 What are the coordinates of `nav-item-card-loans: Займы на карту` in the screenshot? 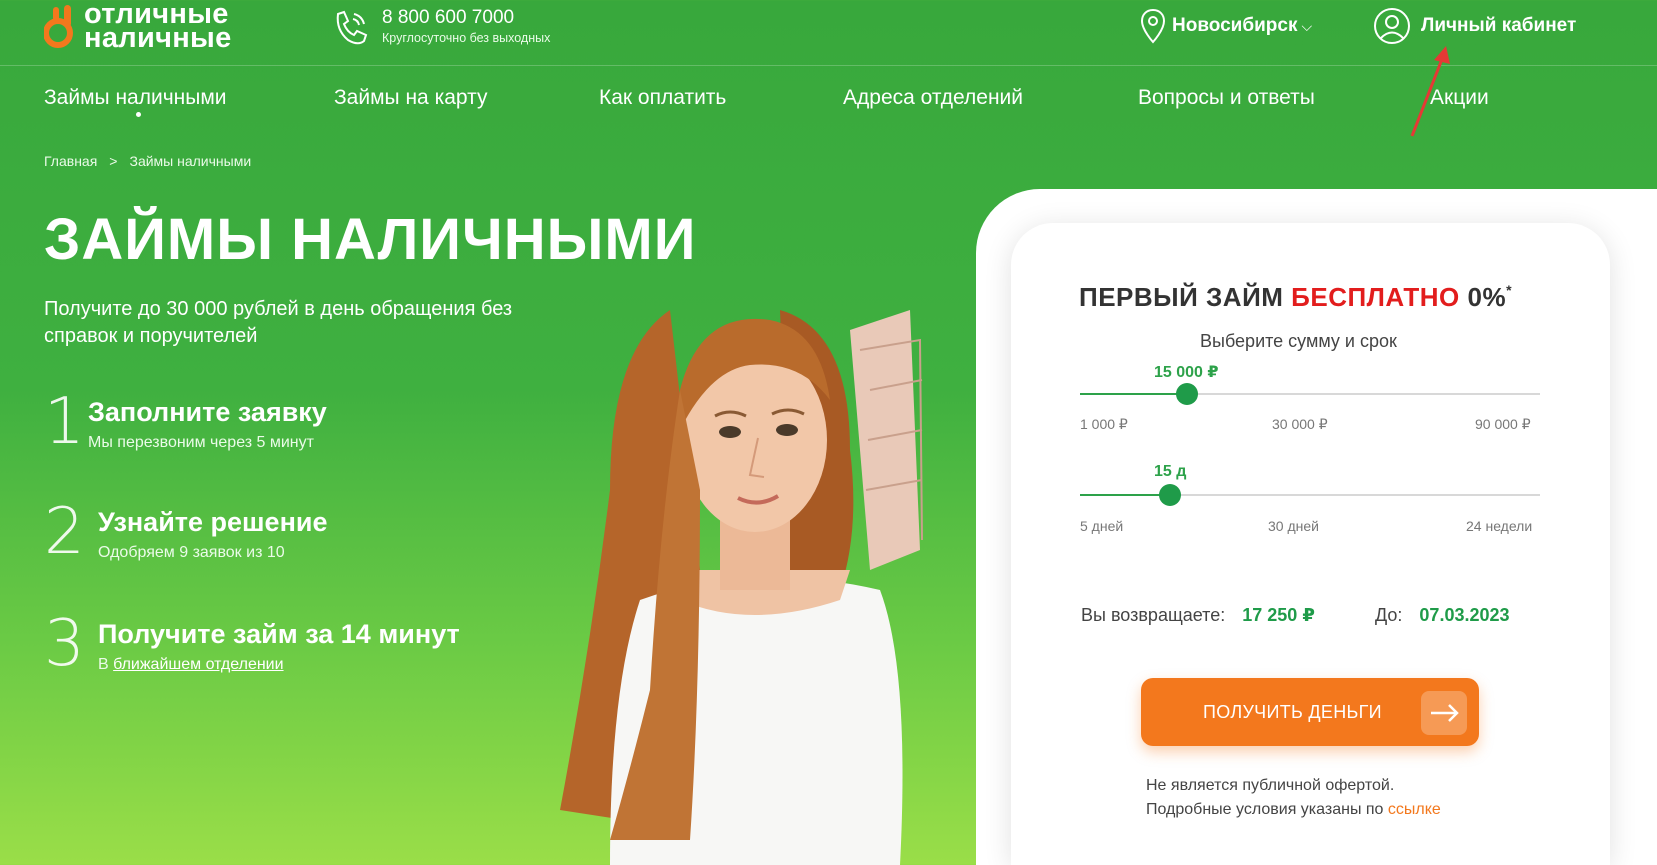 It's located at (410, 98).